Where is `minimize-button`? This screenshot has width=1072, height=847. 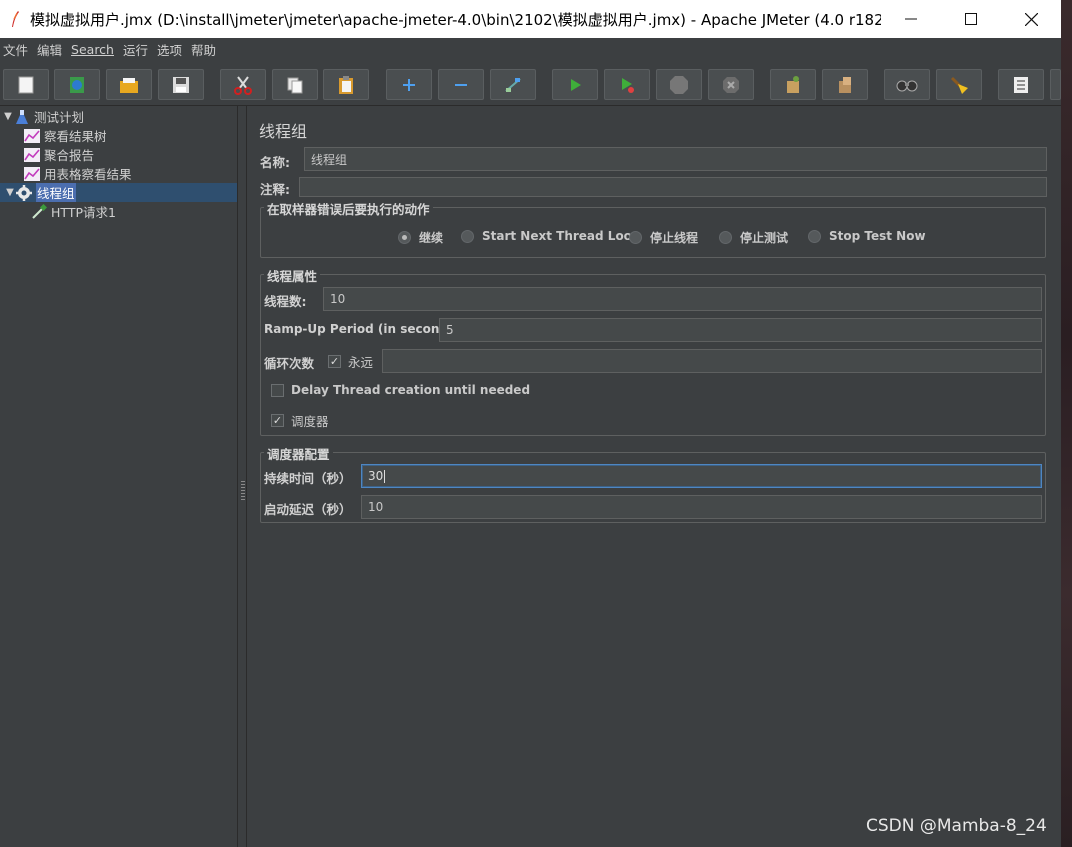
minimize-button is located at coordinates (911, 19).